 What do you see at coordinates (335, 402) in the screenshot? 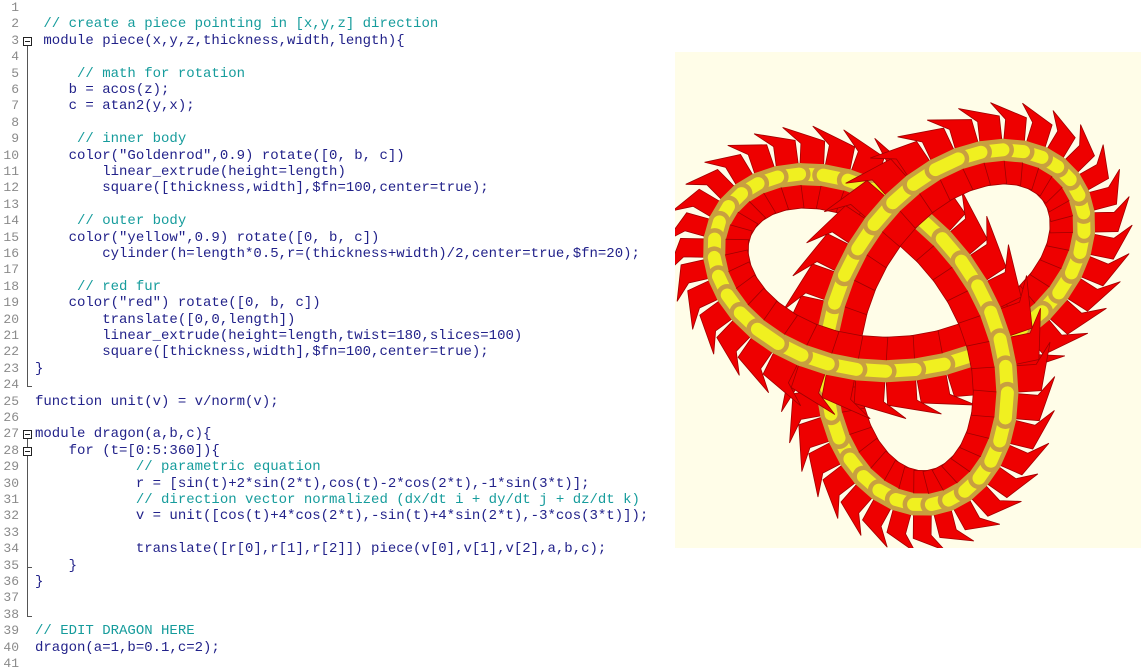
I see `code-line: 25function unit(v) = v/norm(v);` at bounding box center [335, 402].